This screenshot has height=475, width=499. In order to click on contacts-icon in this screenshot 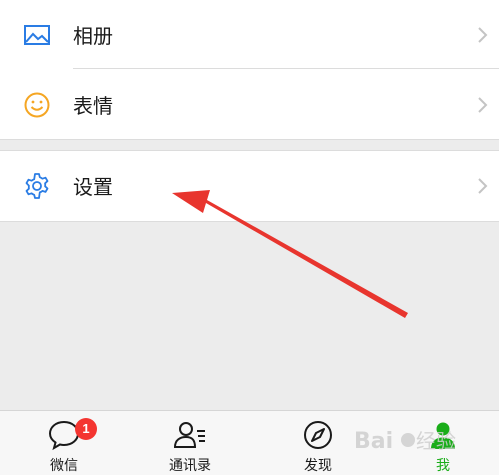, I will do `click(189, 435)`.